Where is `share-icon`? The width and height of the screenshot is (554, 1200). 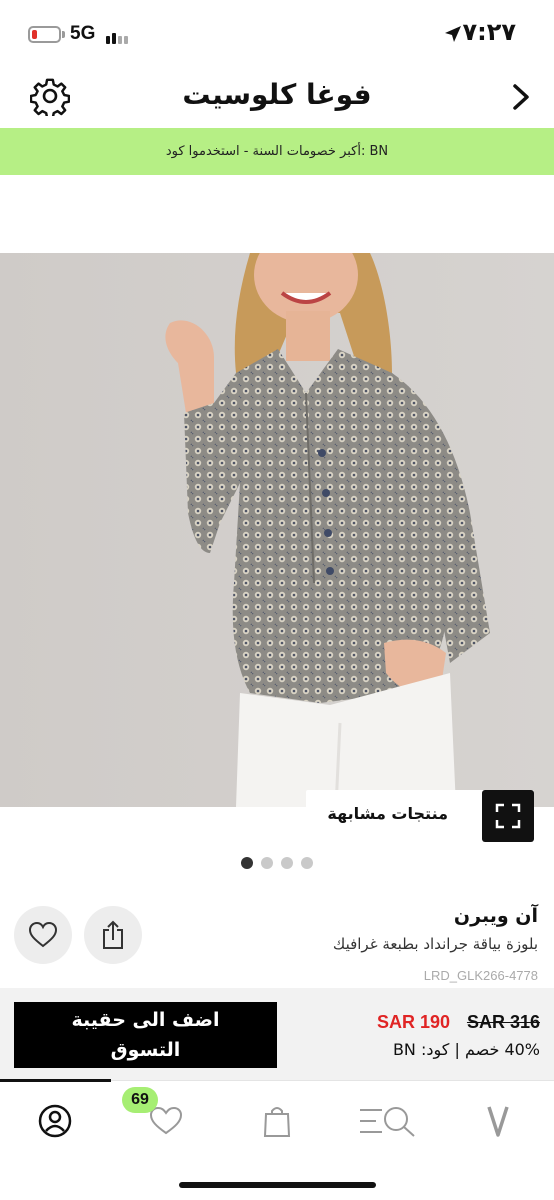
share-icon is located at coordinates (113, 934).